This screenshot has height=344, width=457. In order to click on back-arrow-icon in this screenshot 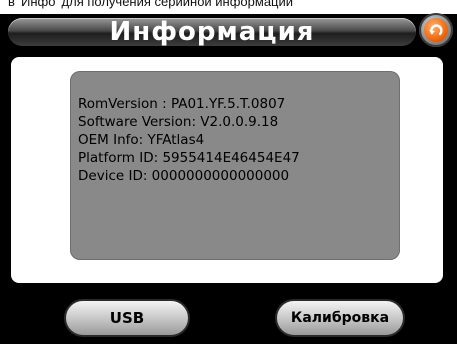, I will do `click(436, 30)`.